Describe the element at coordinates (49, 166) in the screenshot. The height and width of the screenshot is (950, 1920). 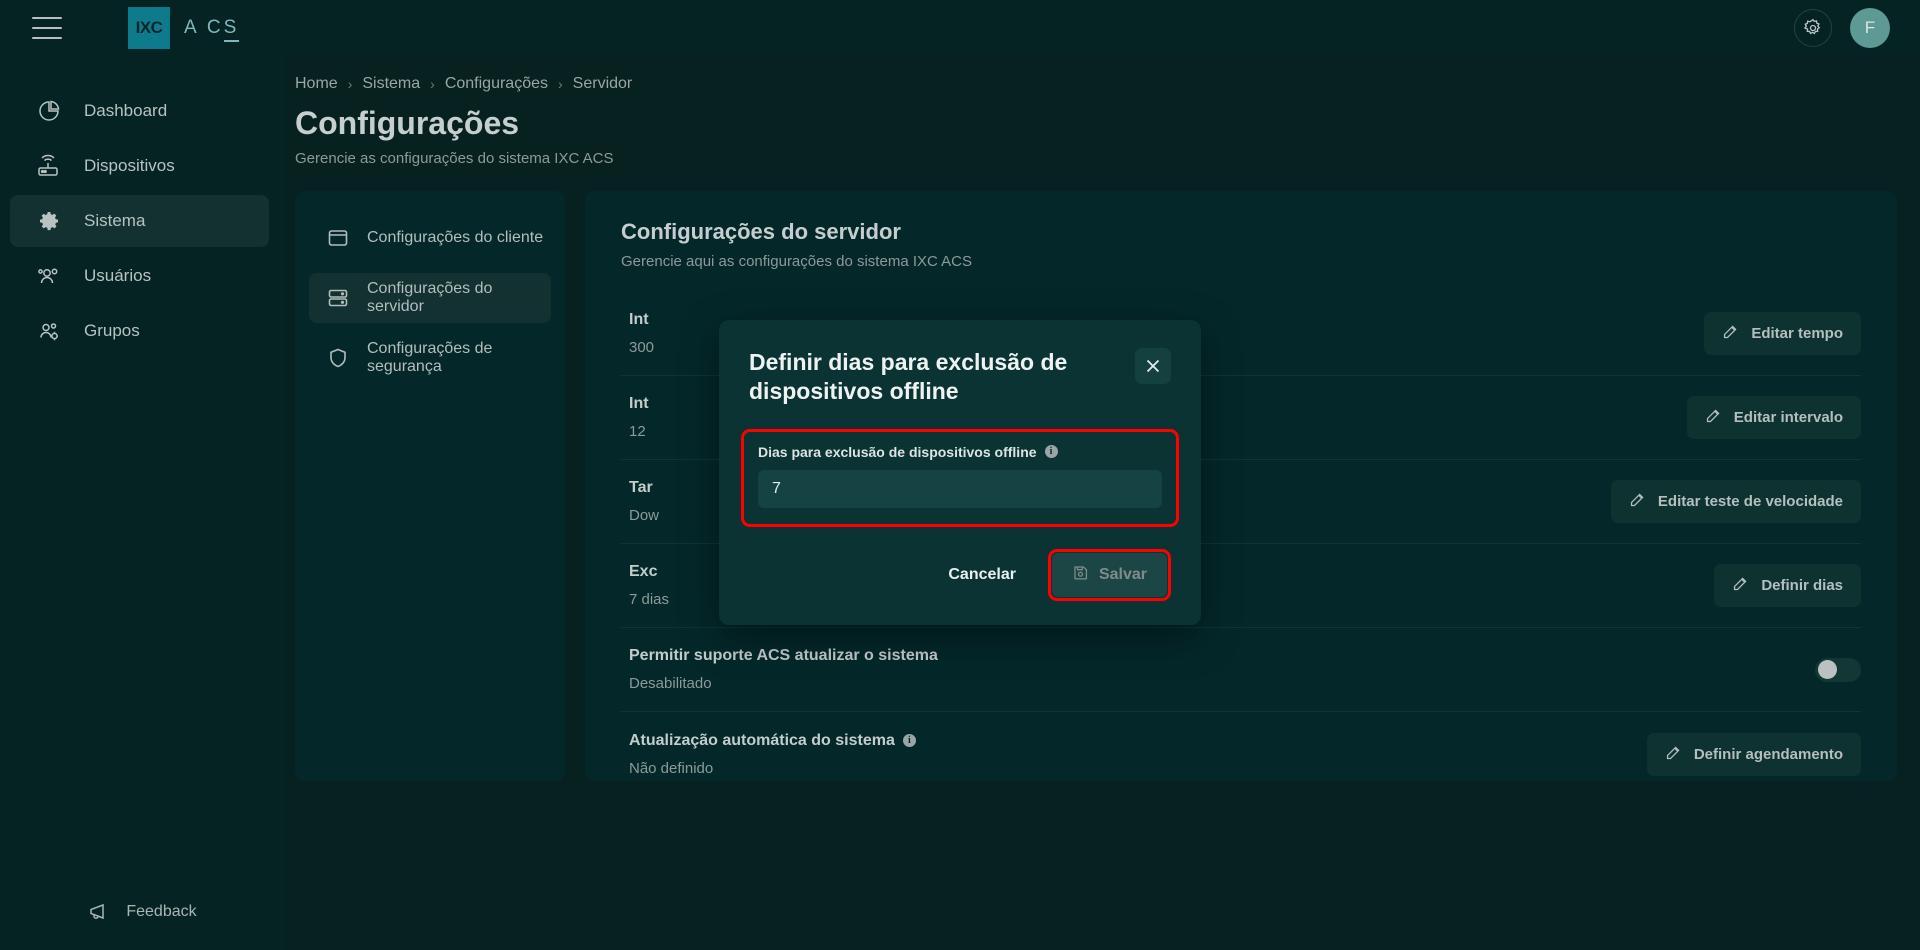
I see `router-icon` at that location.